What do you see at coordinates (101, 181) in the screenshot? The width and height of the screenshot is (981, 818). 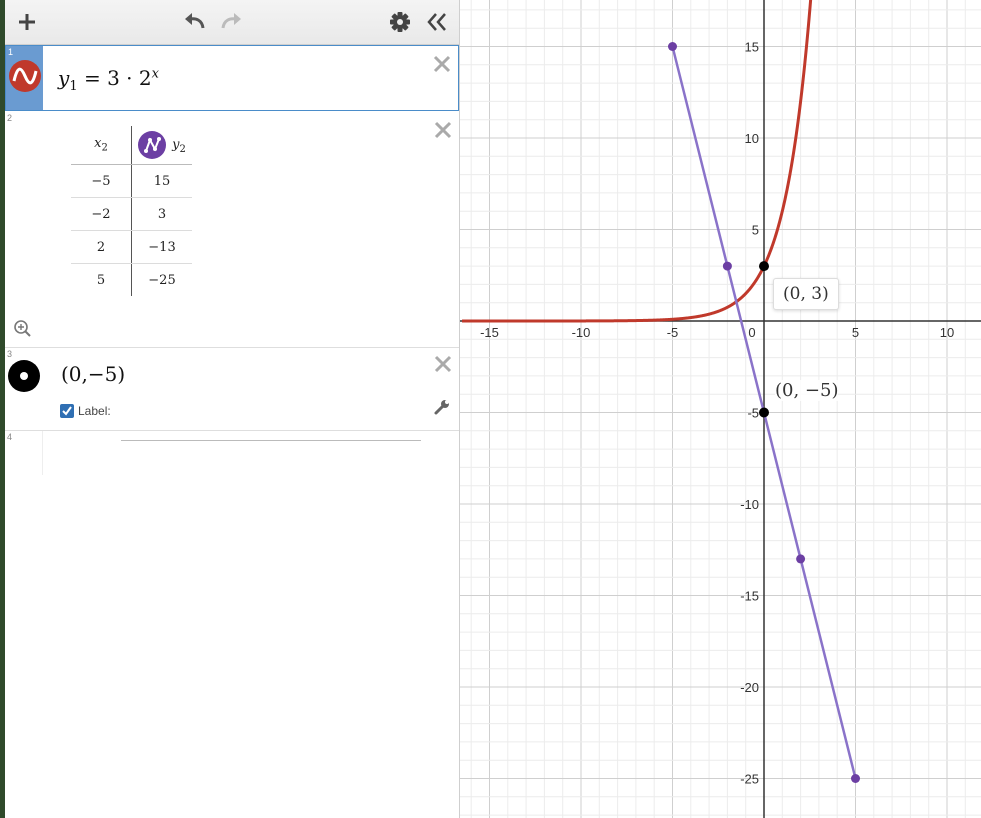 I see `table-cell: −5` at bounding box center [101, 181].